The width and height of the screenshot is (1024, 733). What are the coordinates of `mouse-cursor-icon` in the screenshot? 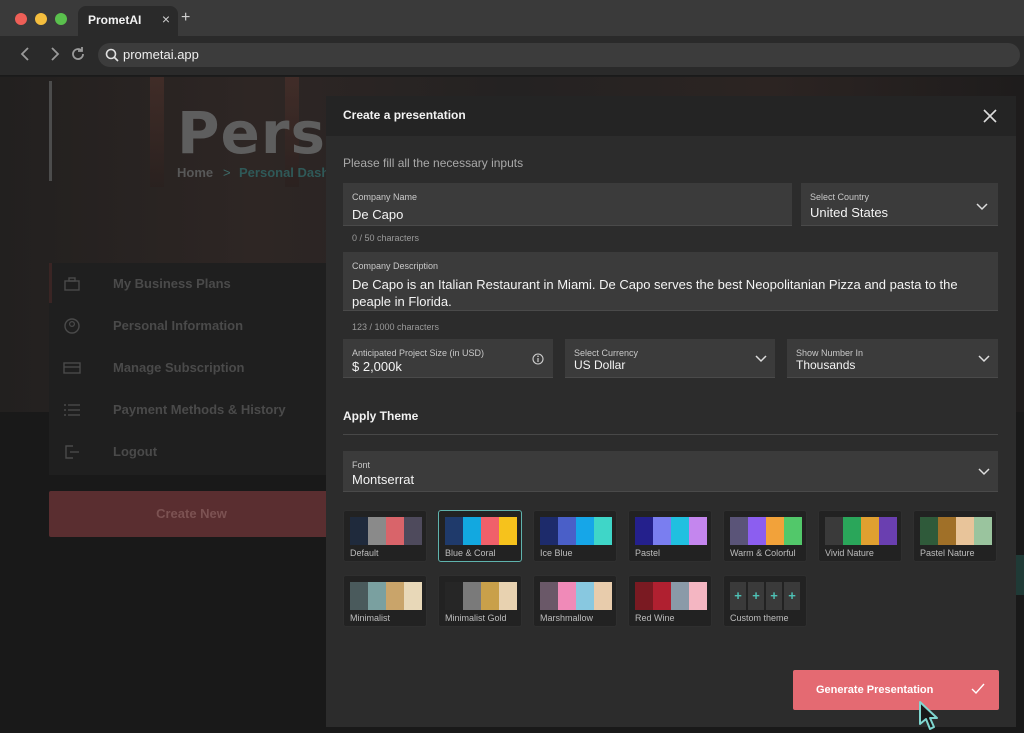 It's located at (928, 715).